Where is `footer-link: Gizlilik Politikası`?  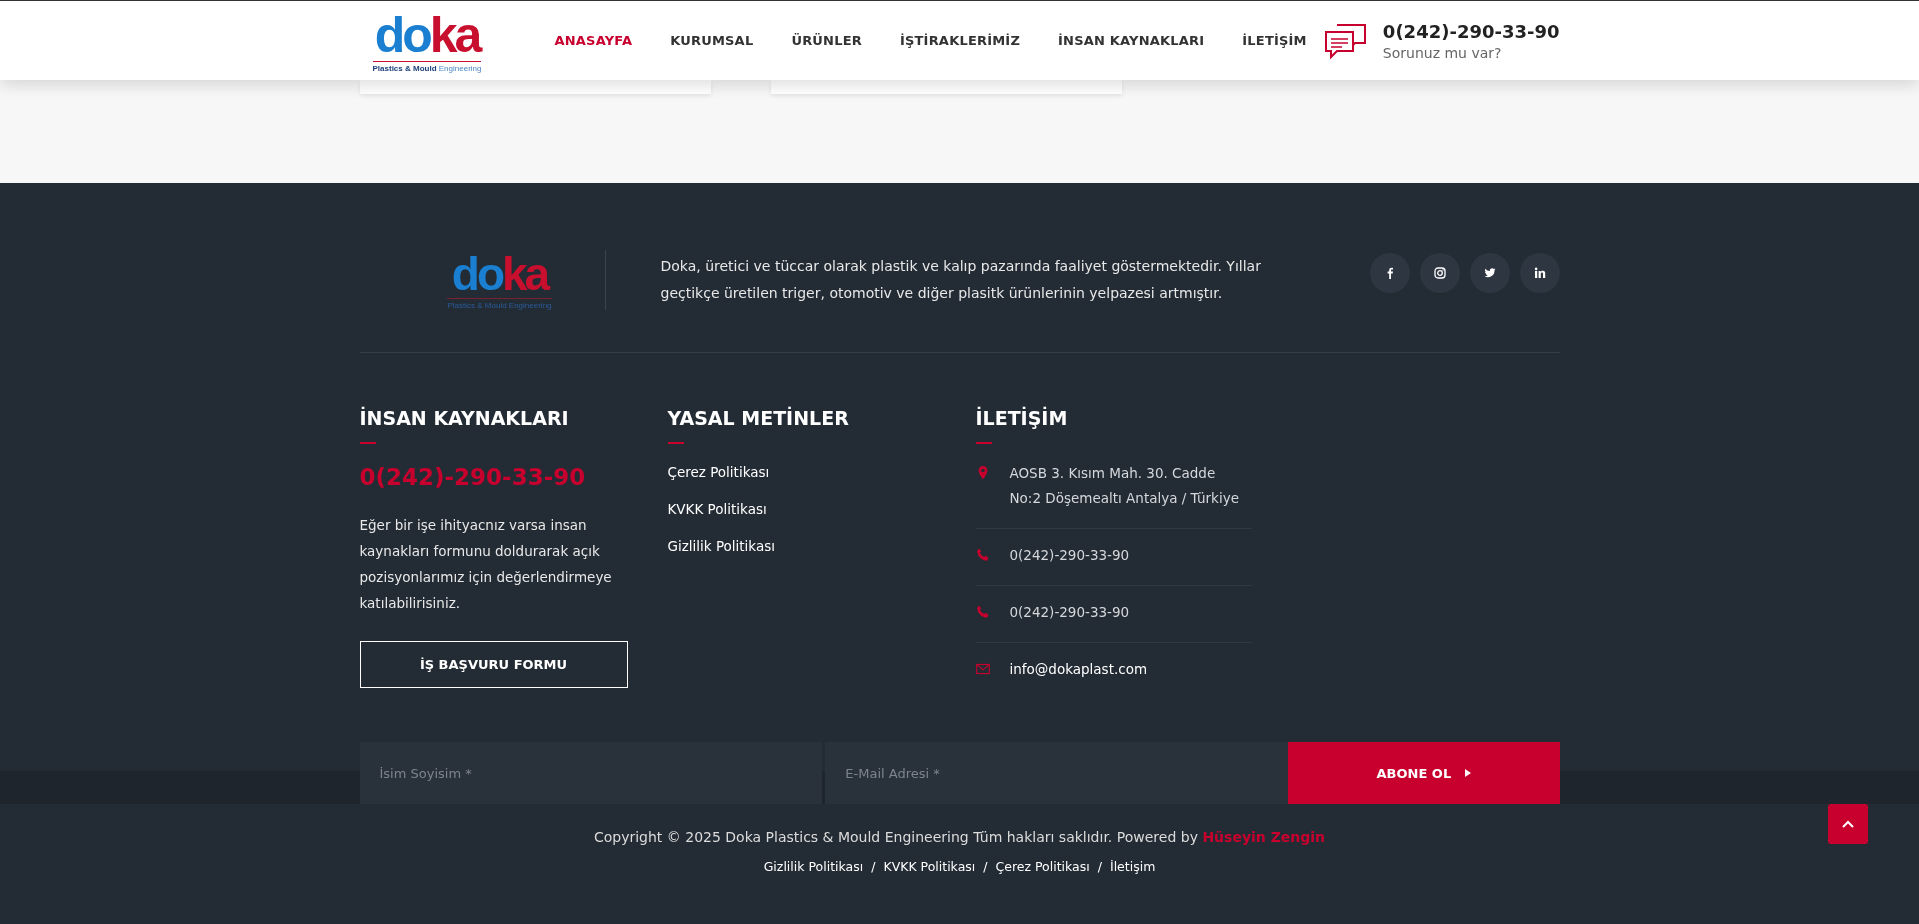 footer-link: Gizlilik Politikası is located at coordinates (813, 866).